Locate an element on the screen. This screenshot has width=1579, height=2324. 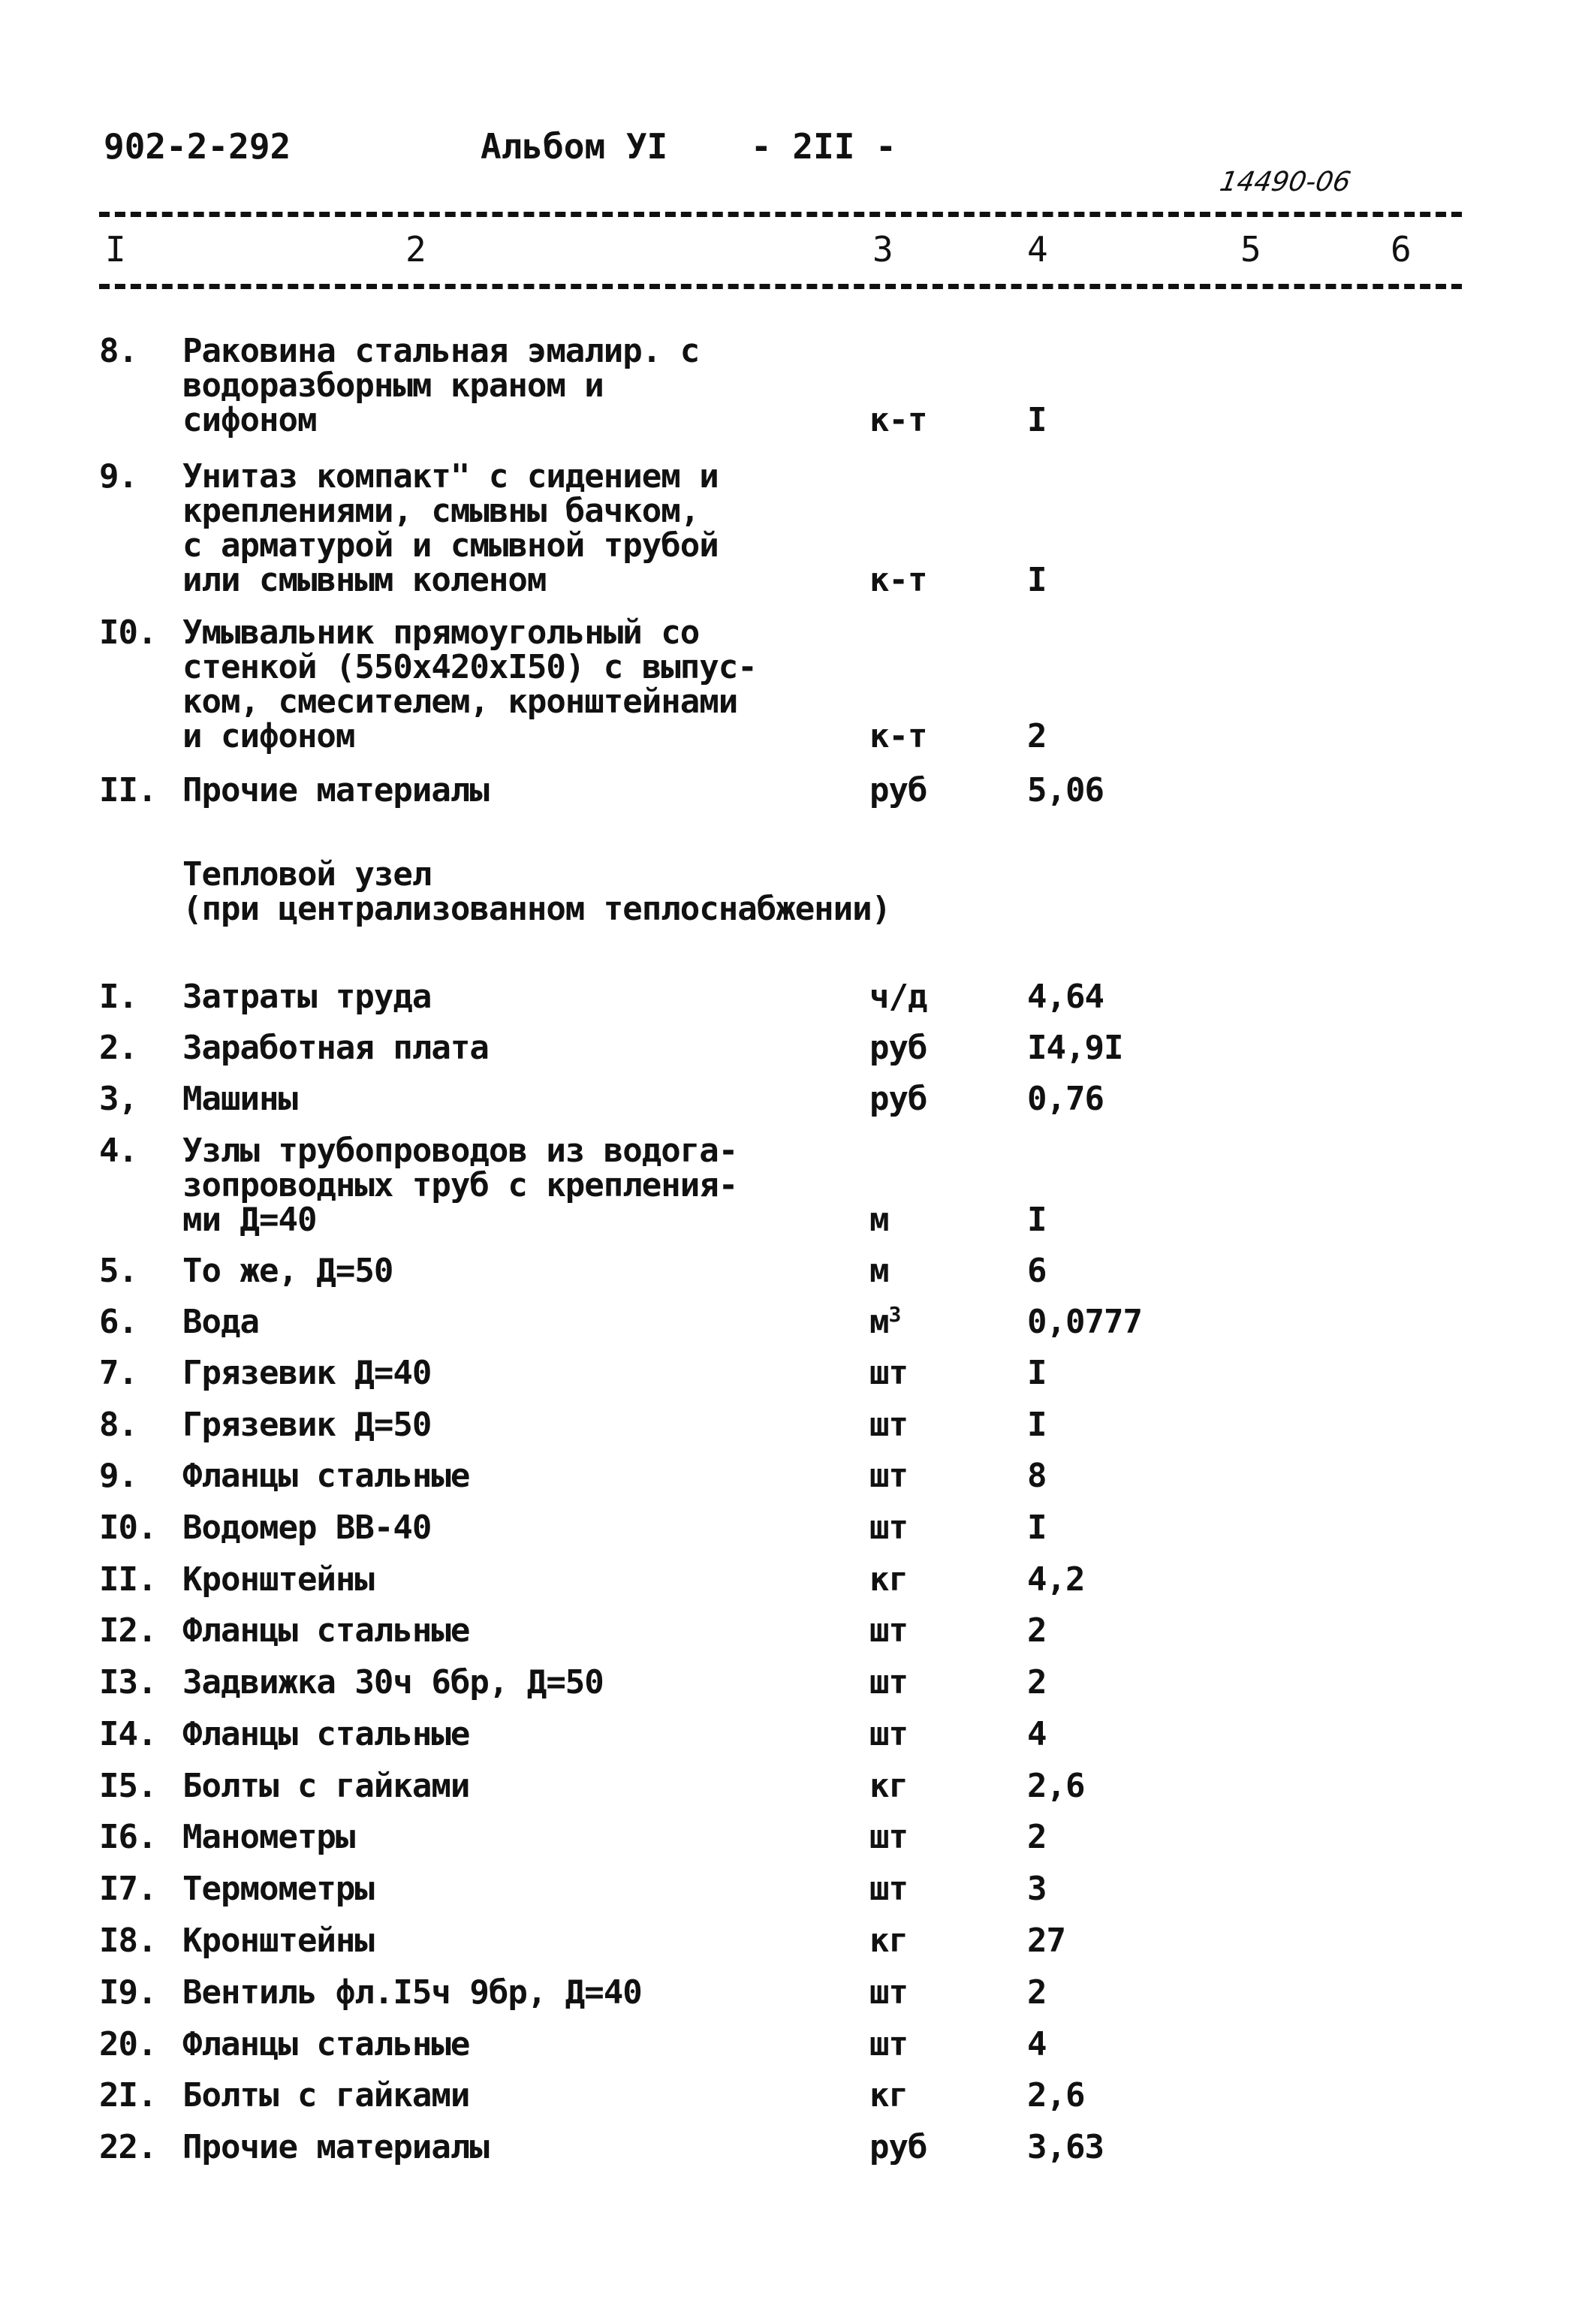
item-description: Кронштейны is located at coordinates (278, 1941).